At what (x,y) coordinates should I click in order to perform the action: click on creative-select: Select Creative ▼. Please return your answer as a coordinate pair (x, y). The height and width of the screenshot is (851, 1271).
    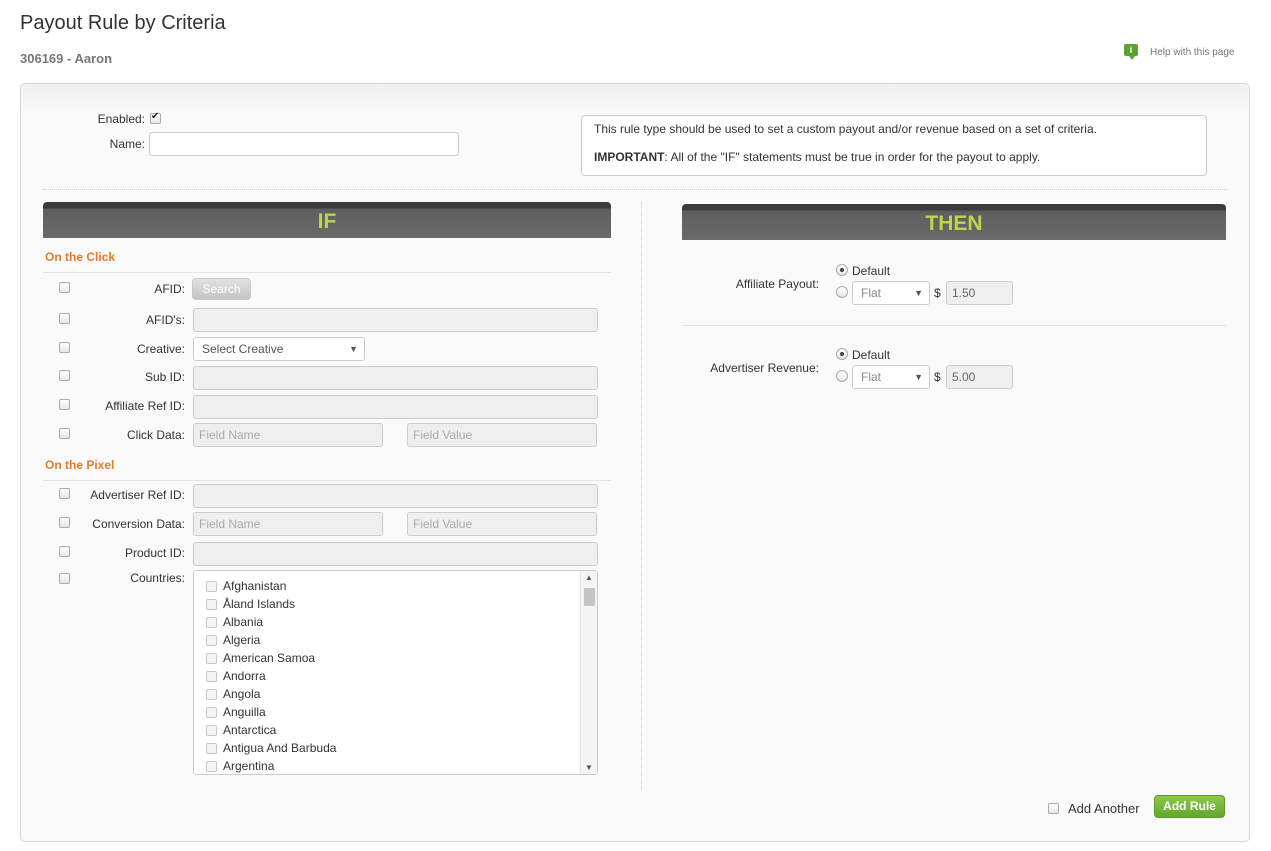
    Looking at the image, I should click on (279, 349).